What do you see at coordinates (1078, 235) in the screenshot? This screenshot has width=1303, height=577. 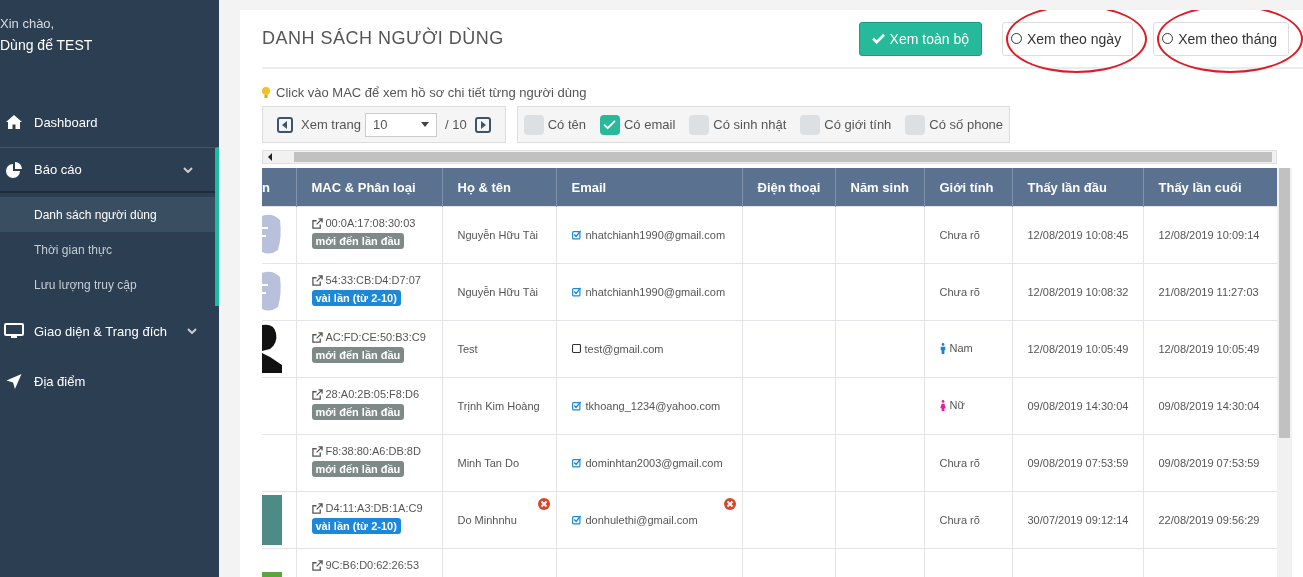 I see `first-seen-cell: 12/08/2019 10:08:45` at bounding box center [1078, 235].